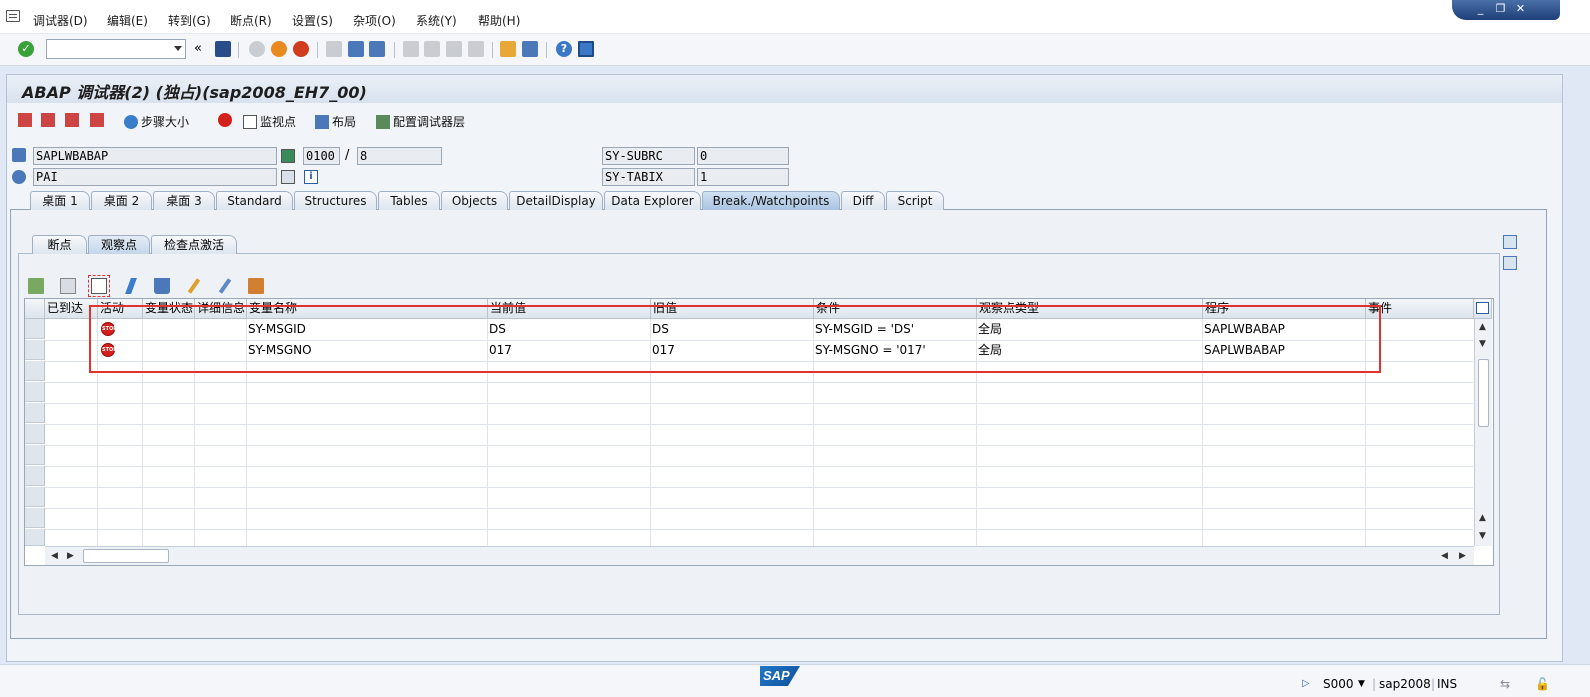 The height and width of the screenshot is (697, 1590). I want to click on scroll-thumb, so click(126, 556).